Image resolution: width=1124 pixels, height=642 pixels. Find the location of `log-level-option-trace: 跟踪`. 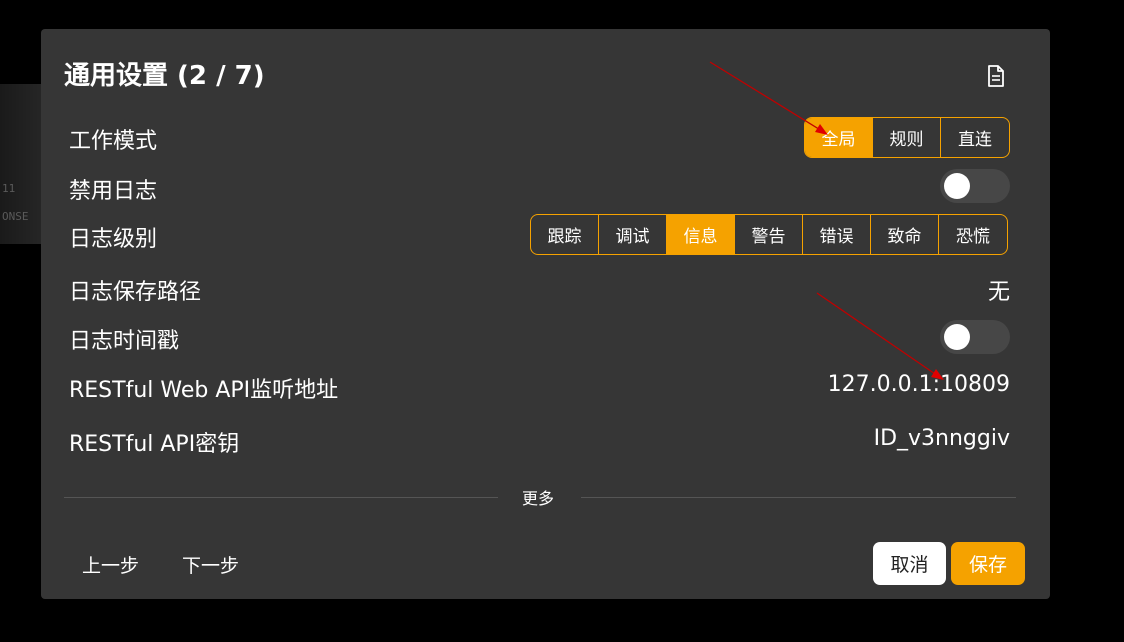

log-level-option-trace: 跟踪 is located at coordinates (565, 234).